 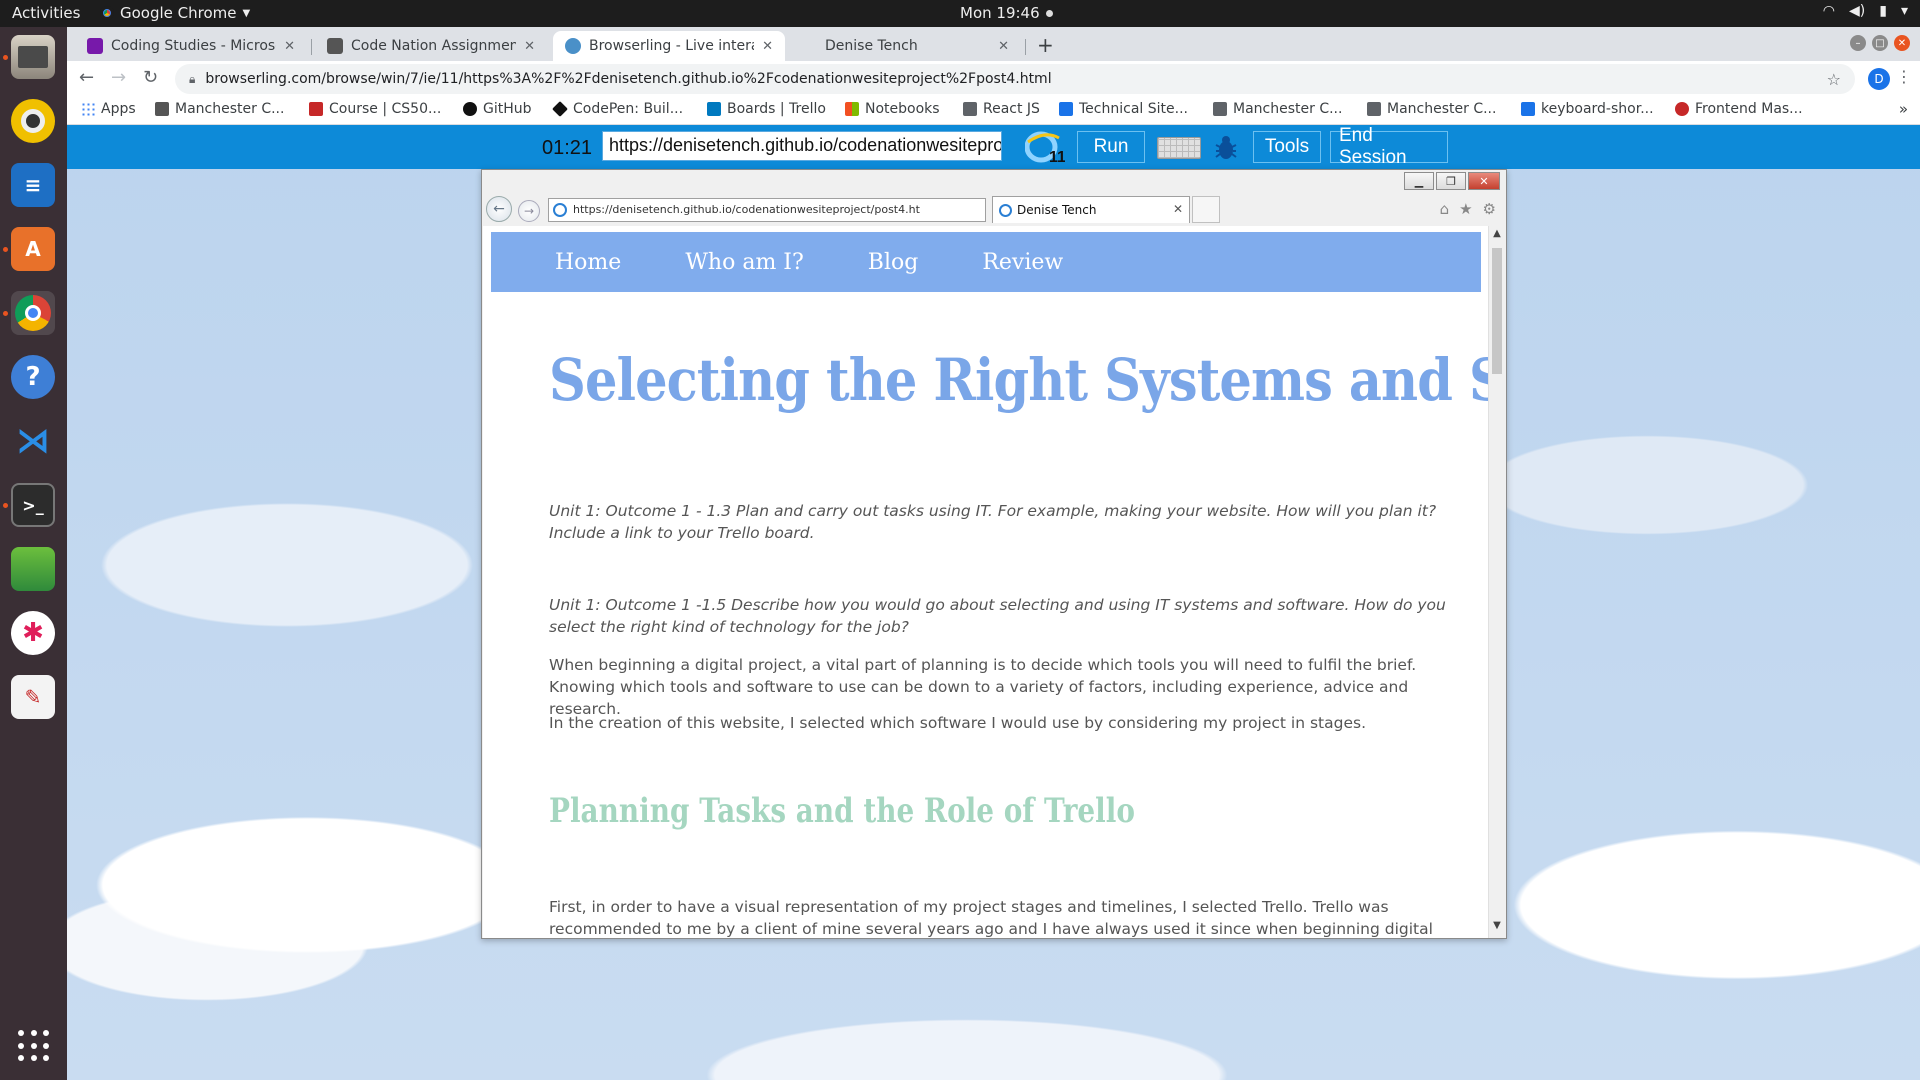 What do you see at coordinates (1001, 109) in the screenshot?
I see `bookmark-item: React JS` at bounding box center [1001, 109].